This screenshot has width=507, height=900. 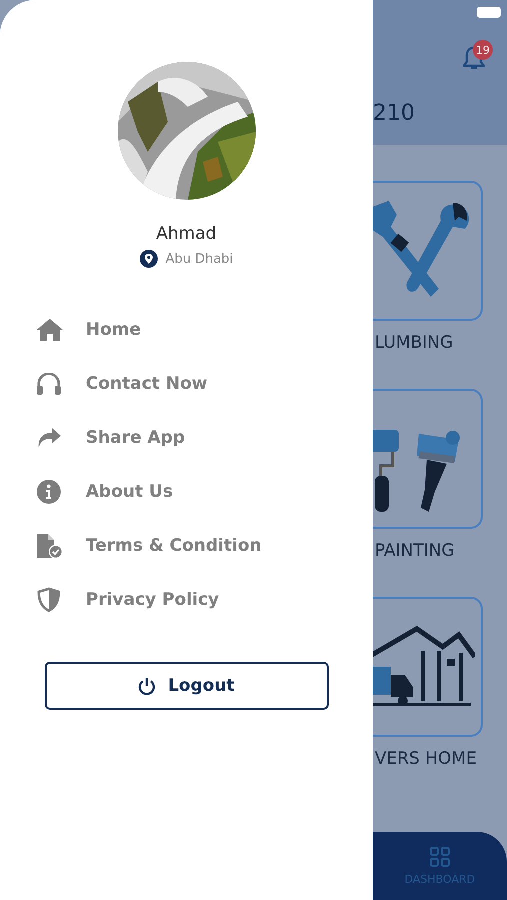 What do you see at coordinates (50, 330) in the screenshot?
I see `home-icon` at bounding box center [50, 330].